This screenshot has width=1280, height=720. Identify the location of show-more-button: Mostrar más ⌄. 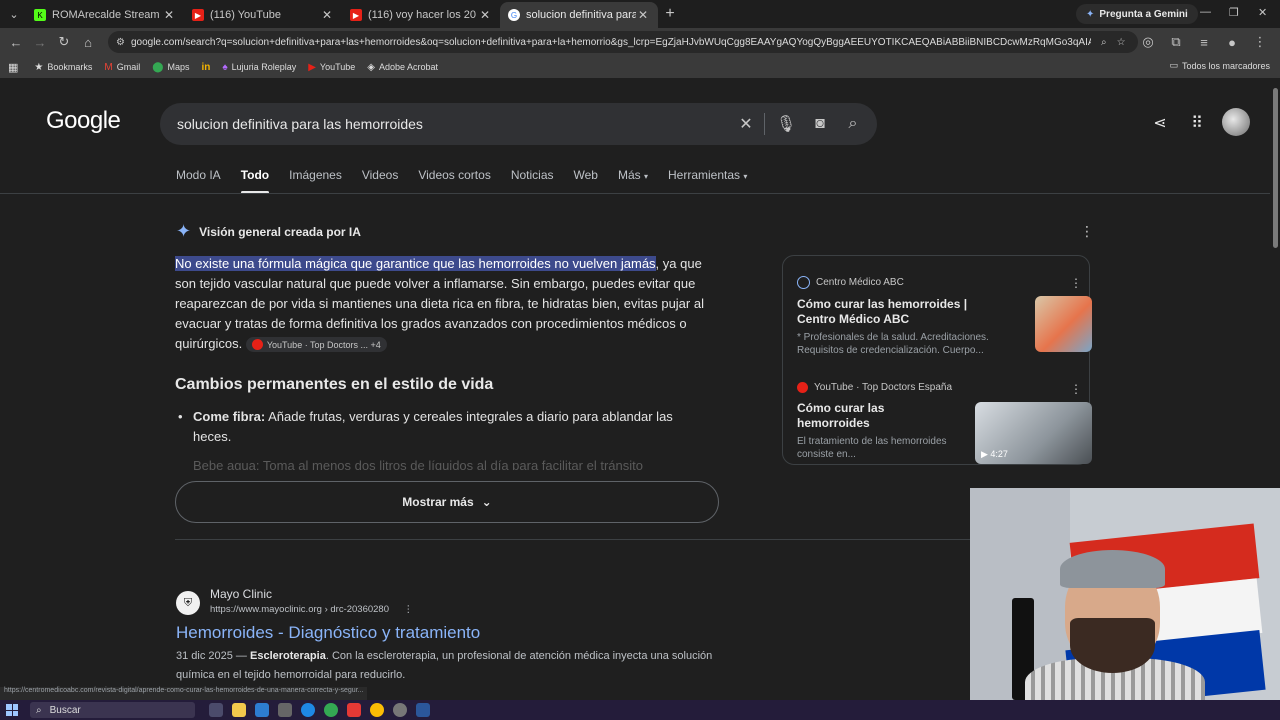
(447, 502).